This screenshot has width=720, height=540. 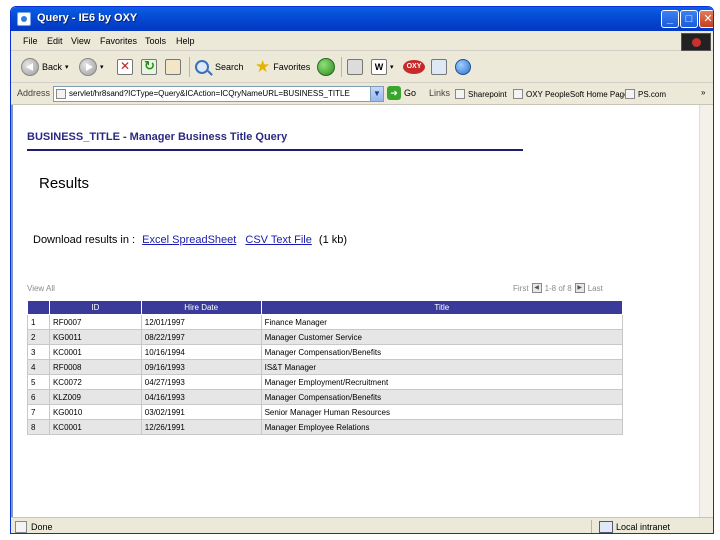 I want to click on job-title: IS&T Manager, so click(x=442, y=367).